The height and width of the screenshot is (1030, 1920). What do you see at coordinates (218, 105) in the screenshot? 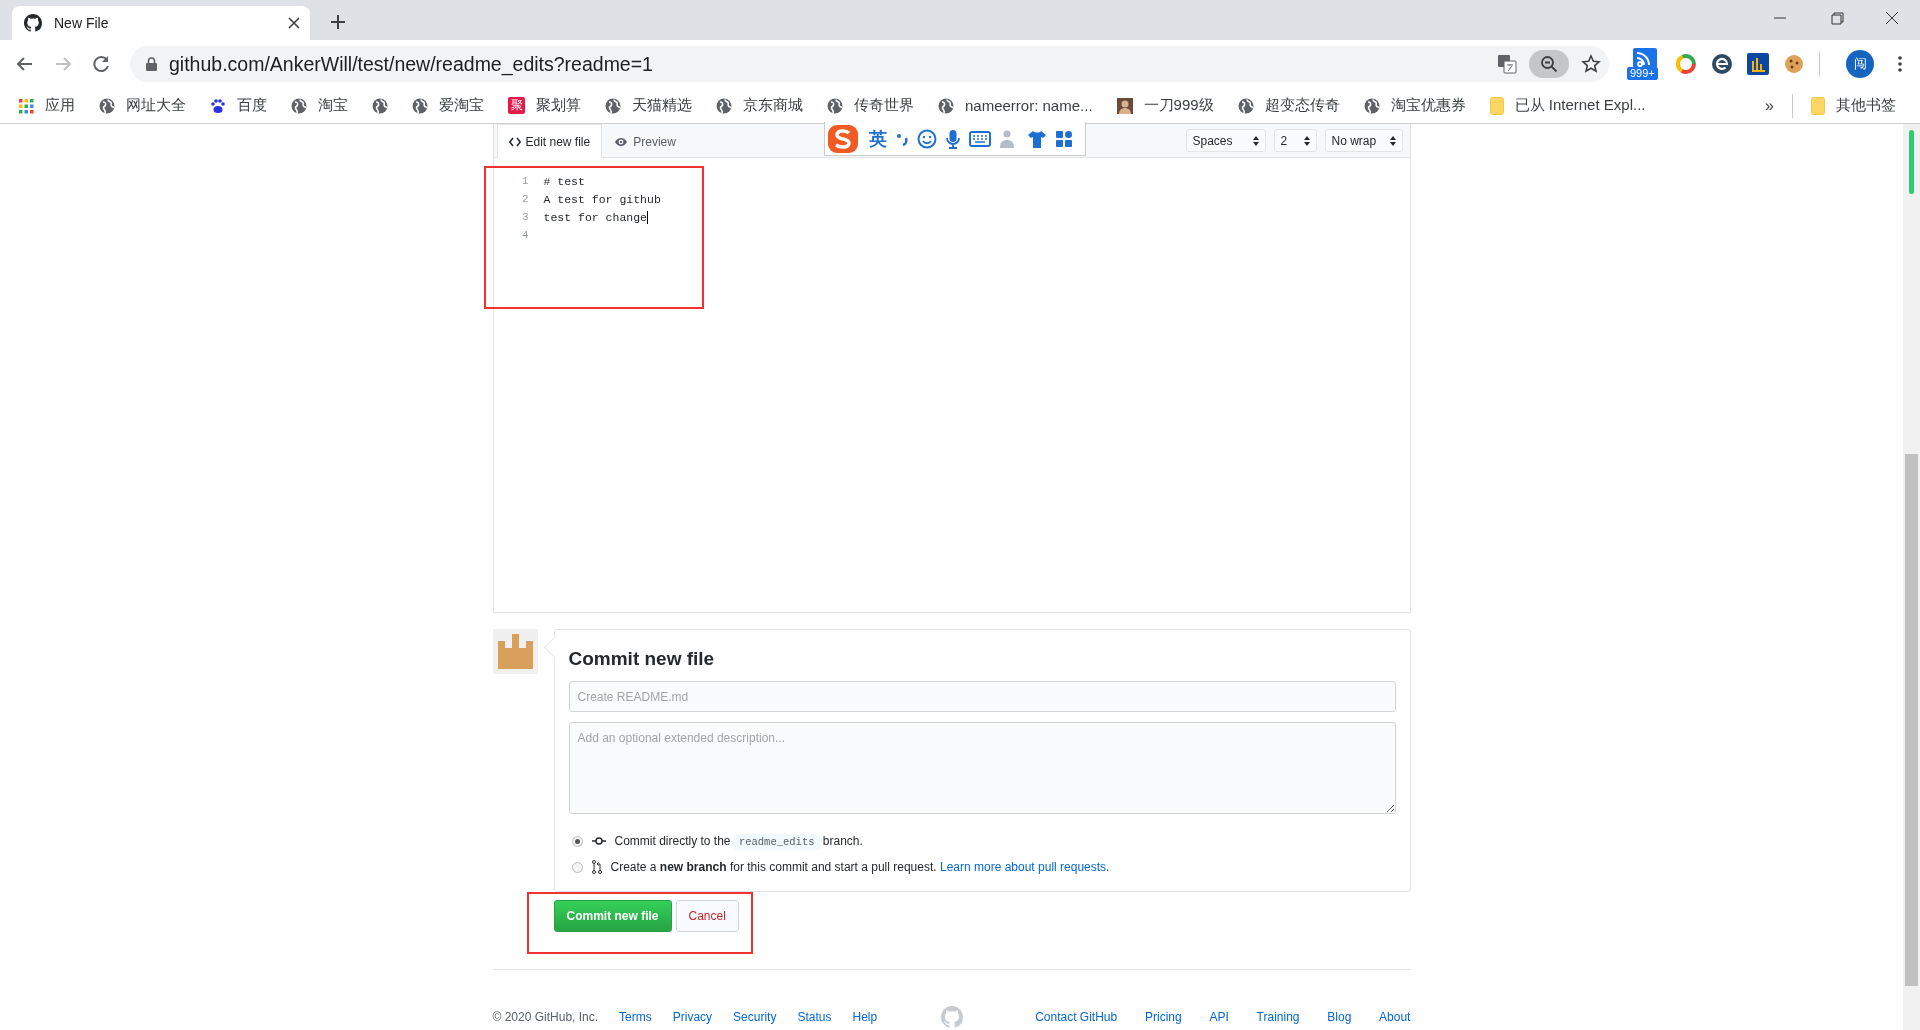
I see `paw-icon` at bounding box center [218, 105].